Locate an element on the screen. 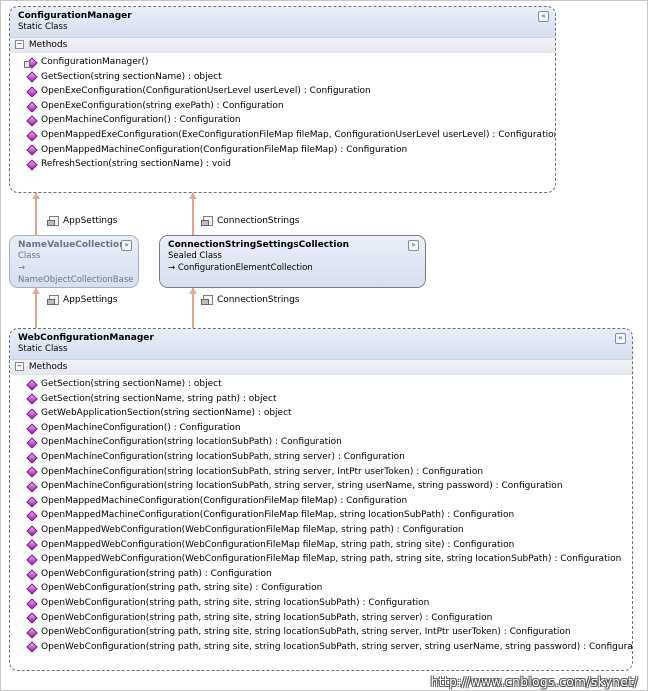 Image resolution: width=648 pixels, height=691 pixels. class-name: ConfigurationManager is located at coordinates (75, 16).